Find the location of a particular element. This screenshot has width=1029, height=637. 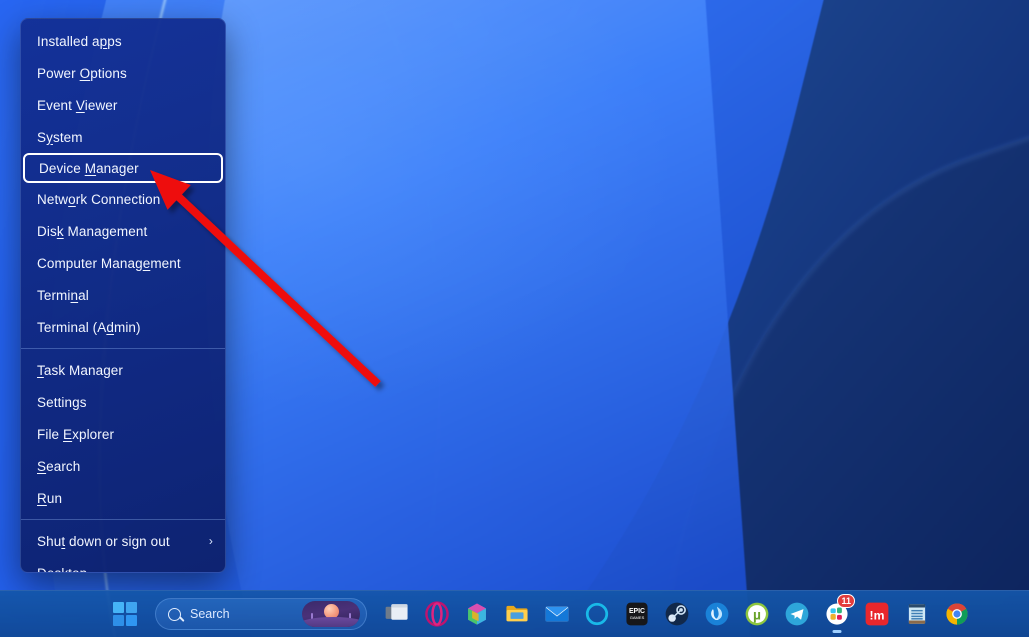

taskbar-cortana-ring-icon is located at coordinates (597, 614).